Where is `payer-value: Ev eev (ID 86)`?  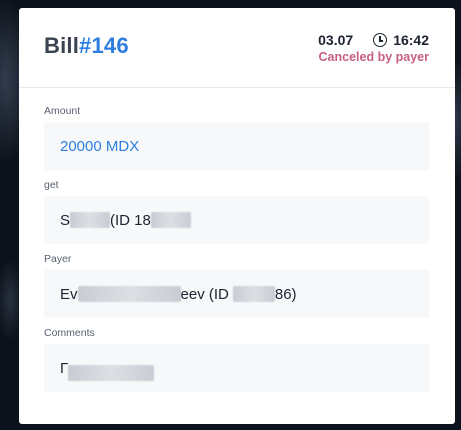
payer-value: Ev eev (ID 86) is located at coordinates (236, 294).